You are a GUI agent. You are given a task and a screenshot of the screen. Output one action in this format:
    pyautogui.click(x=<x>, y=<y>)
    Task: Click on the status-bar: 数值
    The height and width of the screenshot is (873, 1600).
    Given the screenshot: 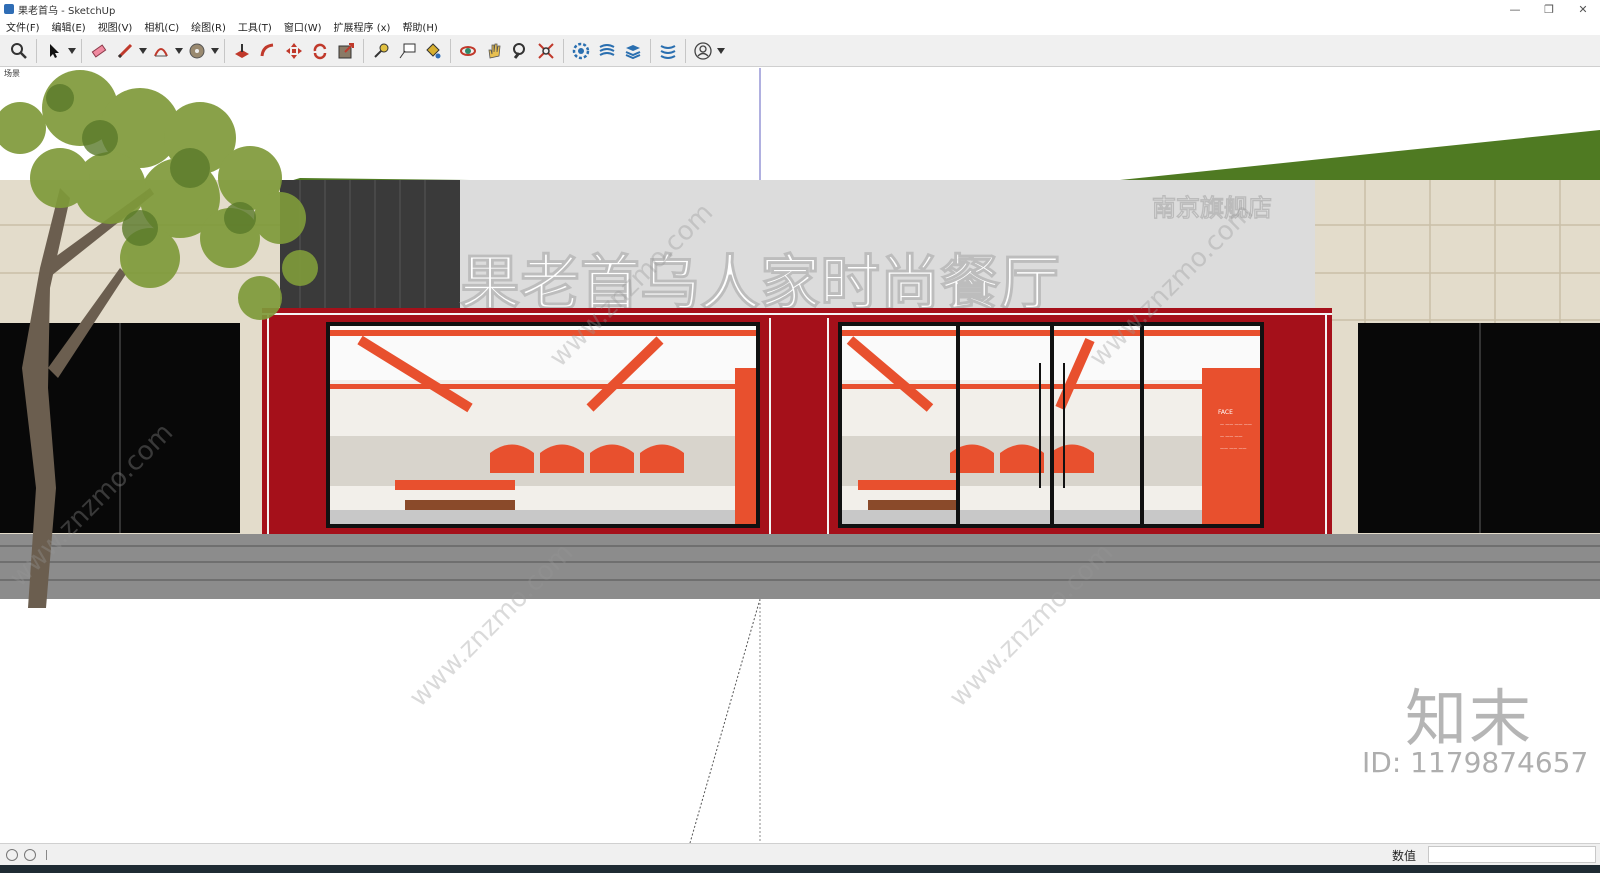 What is the action you would take?
    pyautogui.click(x=800, y=854)
    